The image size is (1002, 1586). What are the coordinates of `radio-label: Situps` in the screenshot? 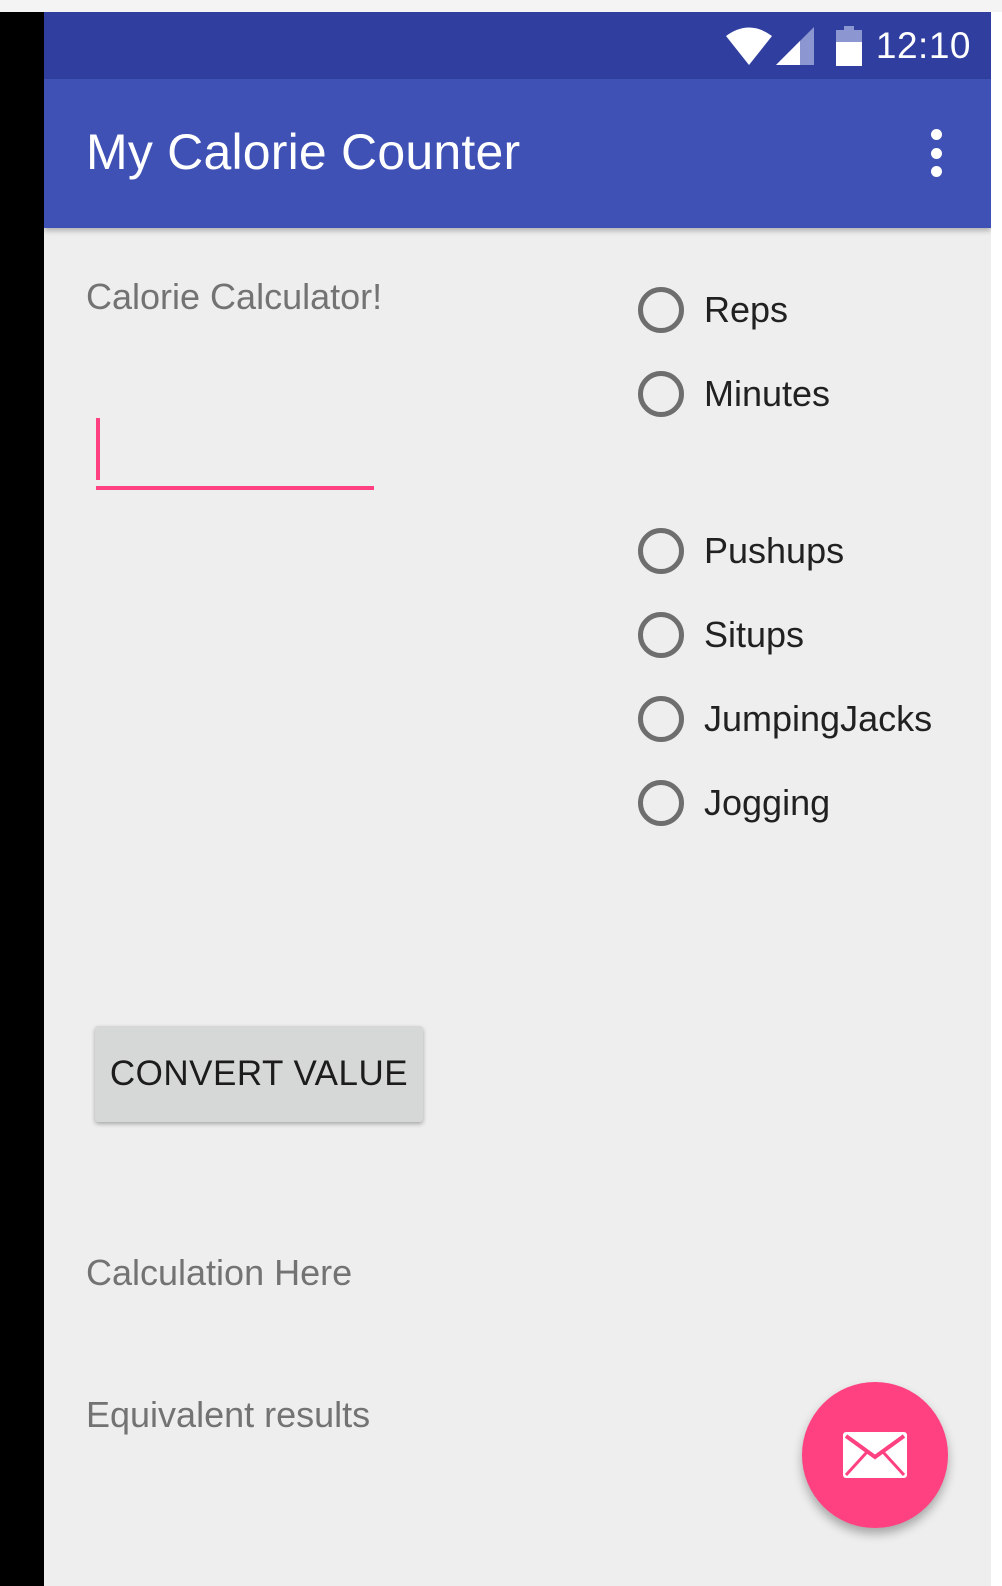 It's located at (754, 634).